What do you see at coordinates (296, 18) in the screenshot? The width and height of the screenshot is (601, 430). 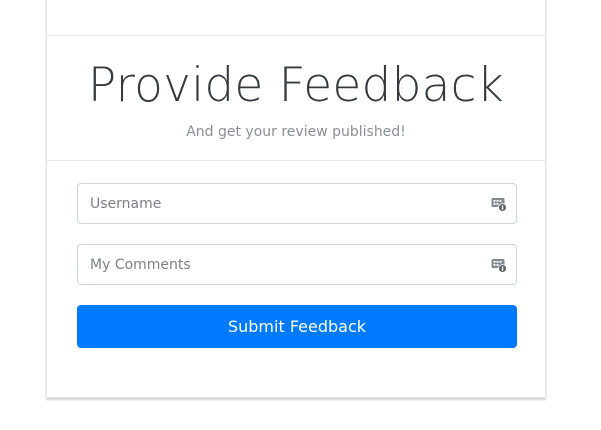 I see `card-top-strip` at bounding box center [296, 18].